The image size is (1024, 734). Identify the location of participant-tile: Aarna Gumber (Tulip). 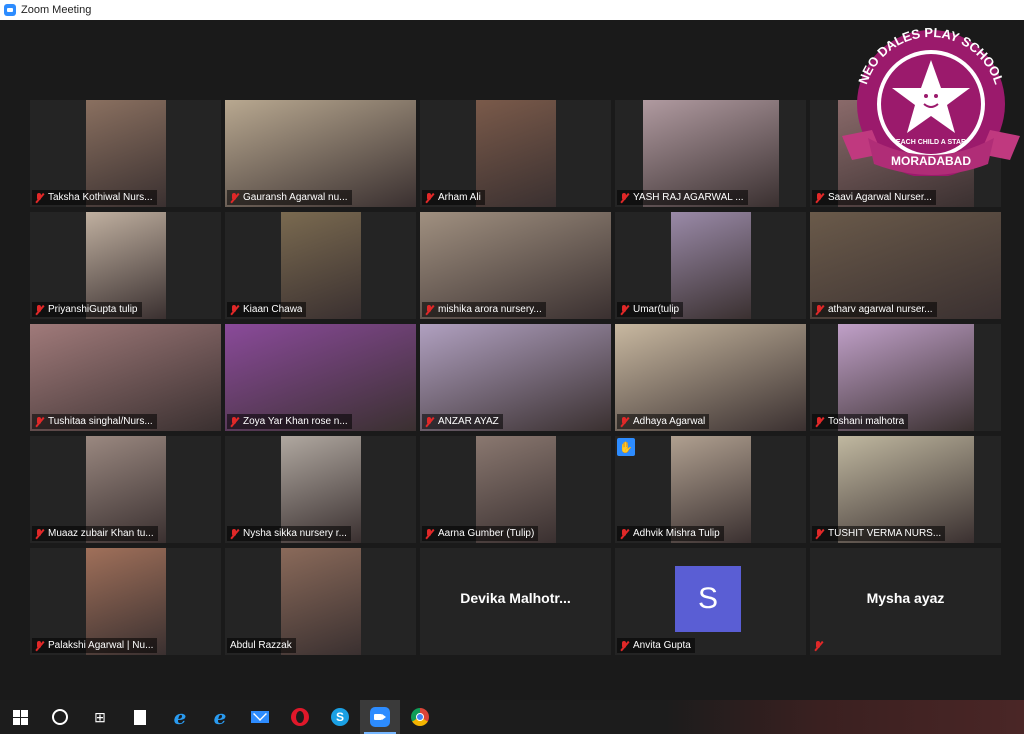
(515, 489).